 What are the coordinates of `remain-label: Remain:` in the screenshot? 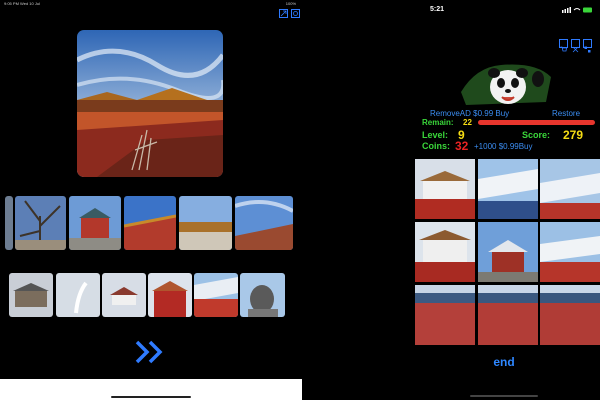 It's located at (438, 122).